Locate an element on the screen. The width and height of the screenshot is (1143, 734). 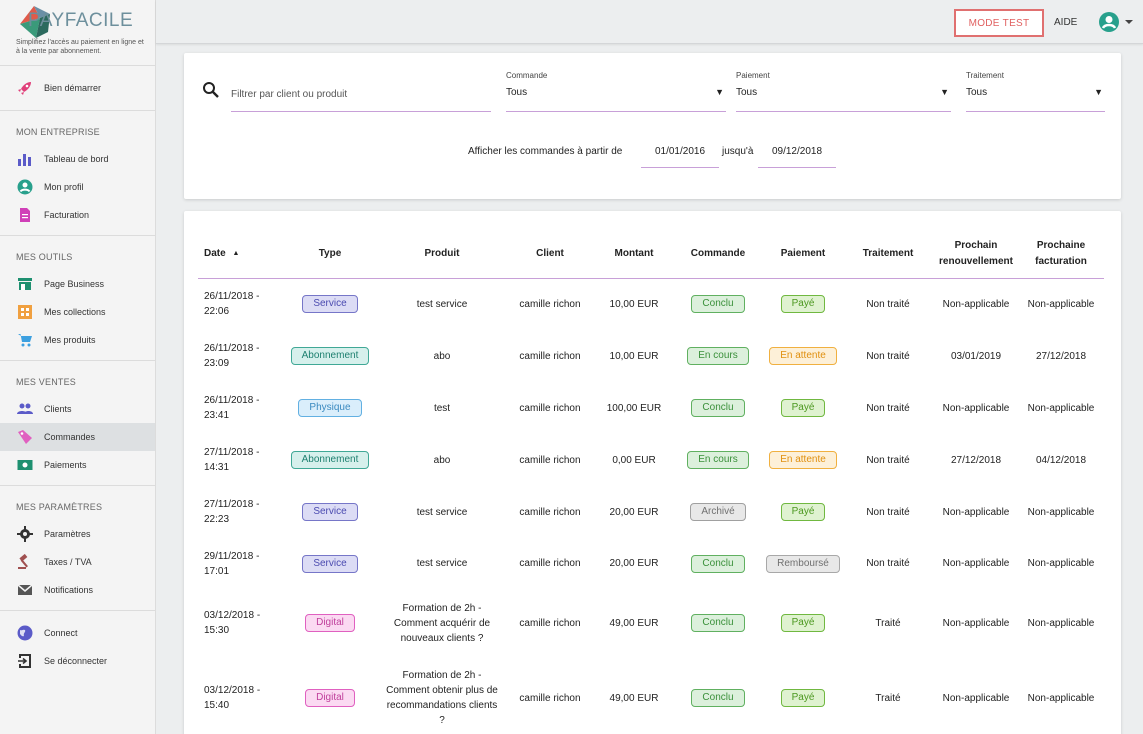
search-icon is located at coordinates (211, 90).